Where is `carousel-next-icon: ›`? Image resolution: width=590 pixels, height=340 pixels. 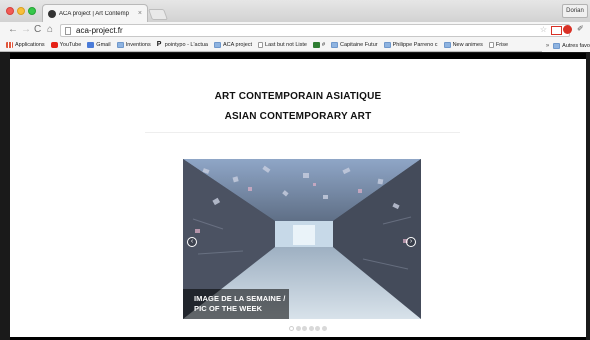
carousel-next-icon: › is located at coordinates (411, 242).